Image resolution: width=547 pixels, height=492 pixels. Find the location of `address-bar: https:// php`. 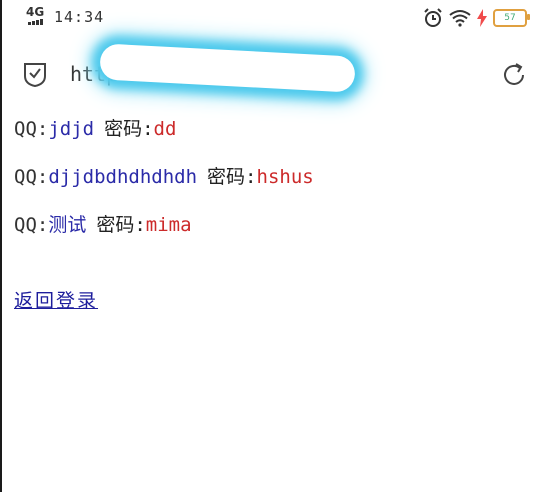

address-bar: https:// php is located at coordinates (273, 75).